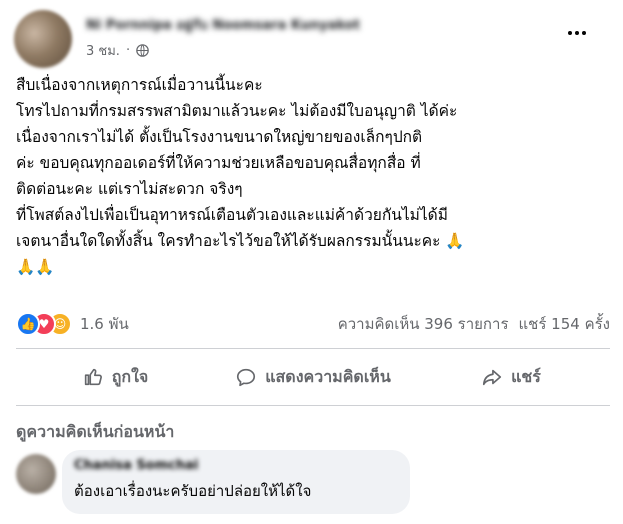 The width and height of the screenshot is (623, 524). I want to click on like-label: ถูกใจ, so click(130, 376).